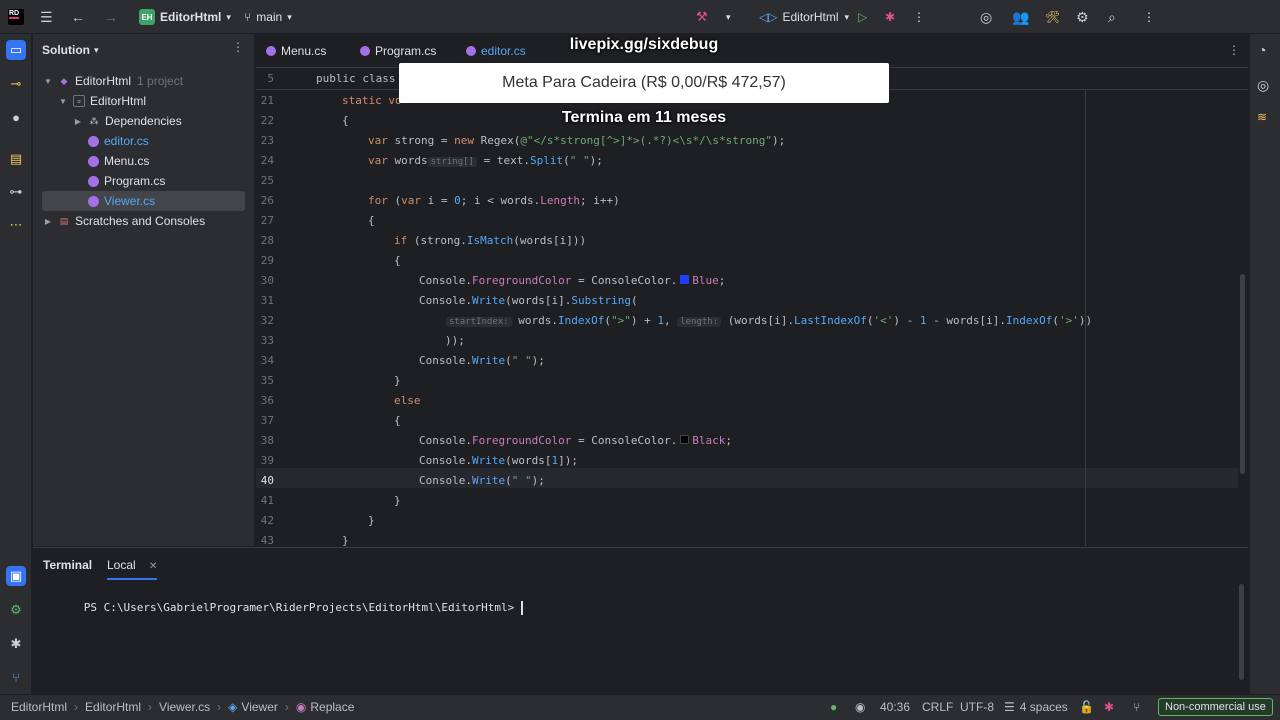 The height and width of the screenshot is (720, 1280). I want to click on database-tool-button: ≋, so click(1262, 117).